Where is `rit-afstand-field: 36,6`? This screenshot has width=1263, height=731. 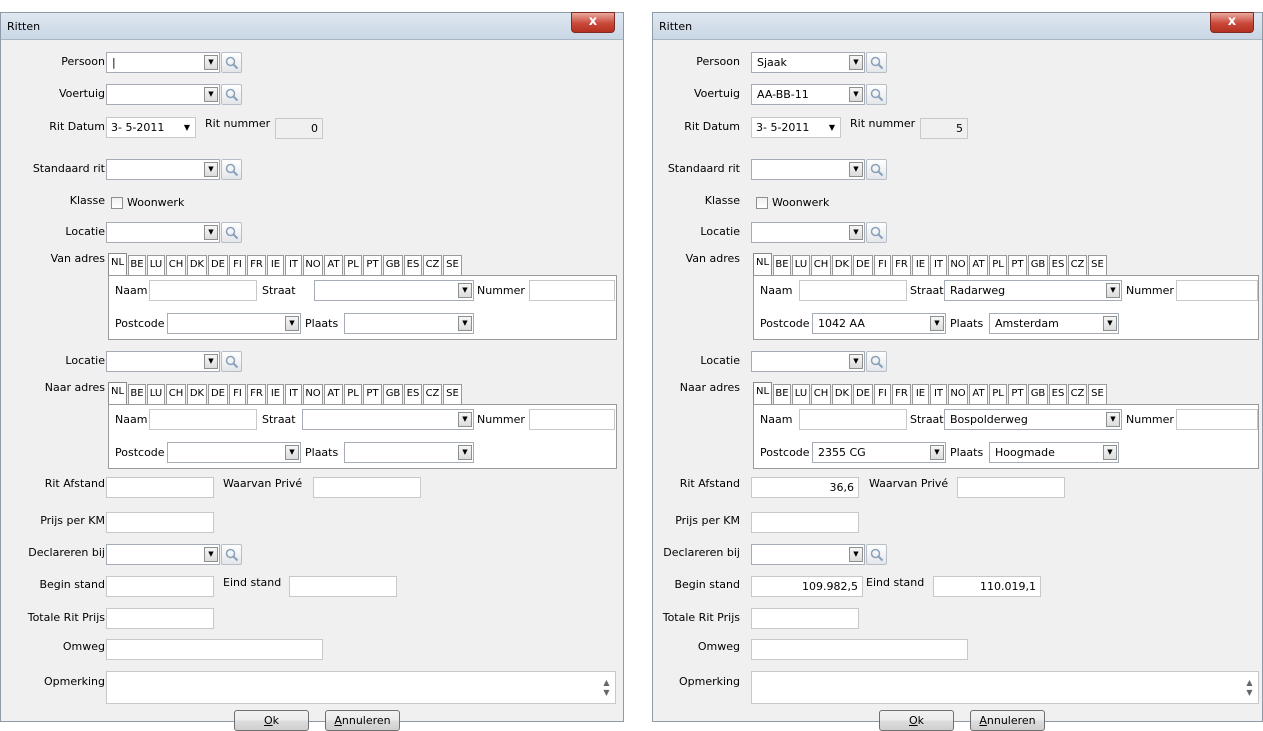 rit-afstand-field: 36,6 is located at coordinates (805, 487).